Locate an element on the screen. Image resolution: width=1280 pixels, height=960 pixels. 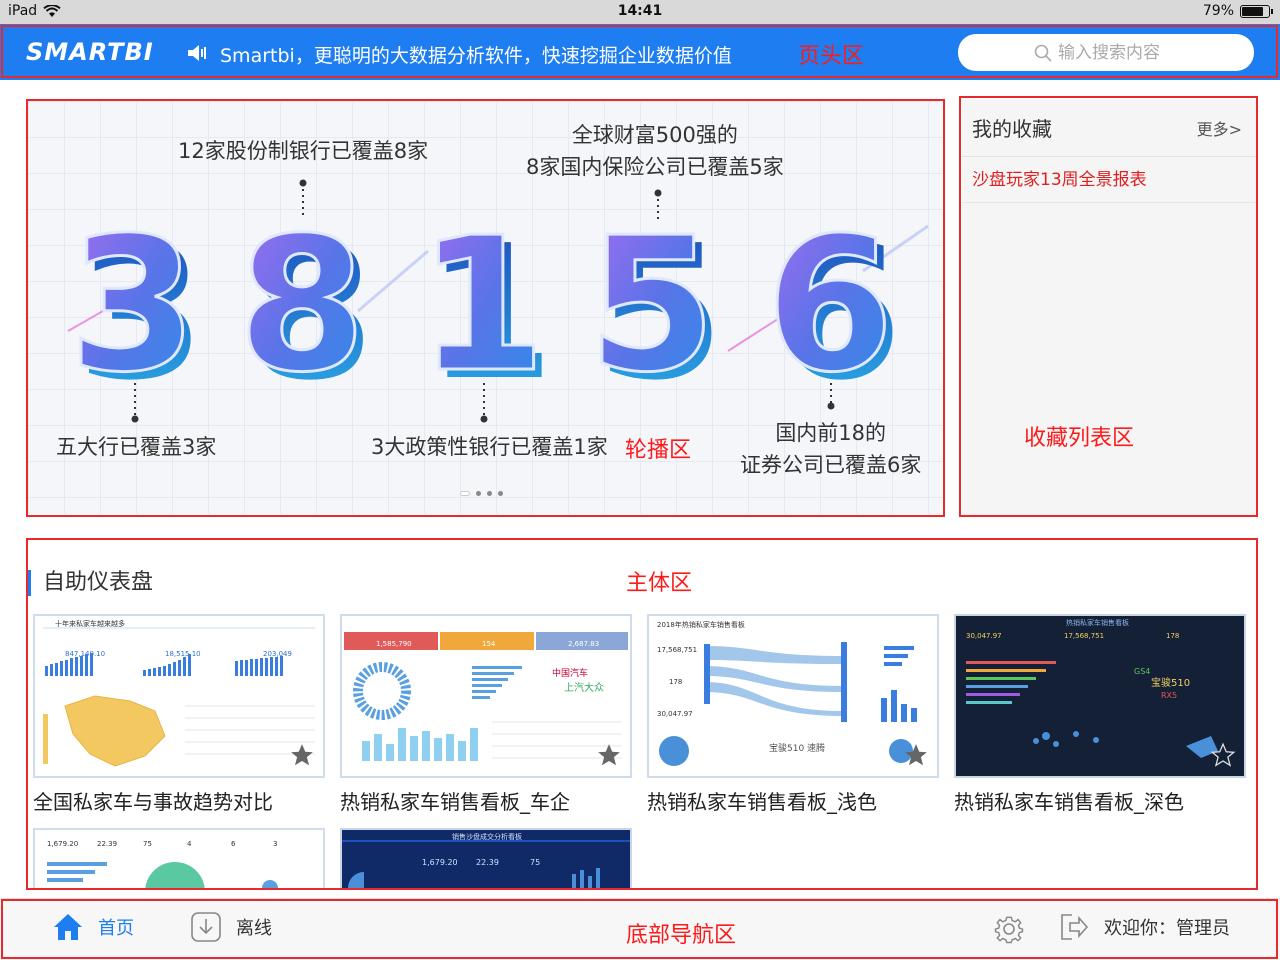
svg-text: 6 is located at coordinates (830, 305).